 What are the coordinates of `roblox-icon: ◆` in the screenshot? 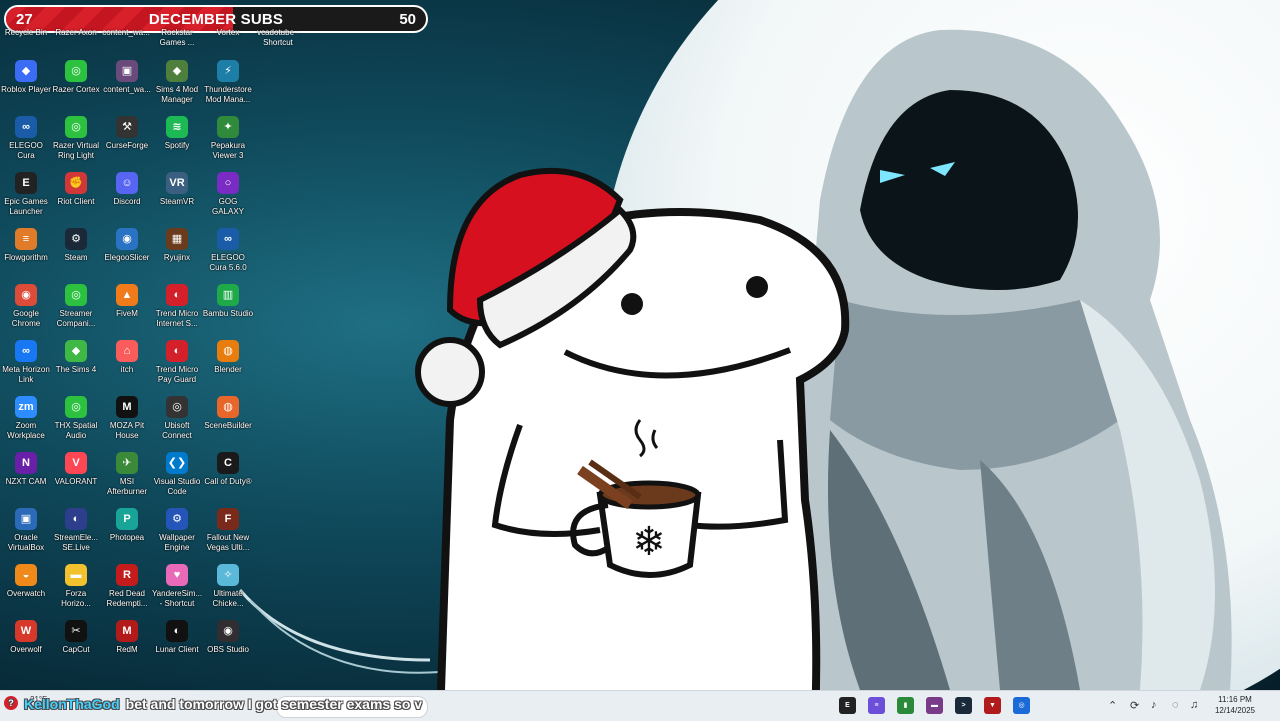 It's located at (26, 71).